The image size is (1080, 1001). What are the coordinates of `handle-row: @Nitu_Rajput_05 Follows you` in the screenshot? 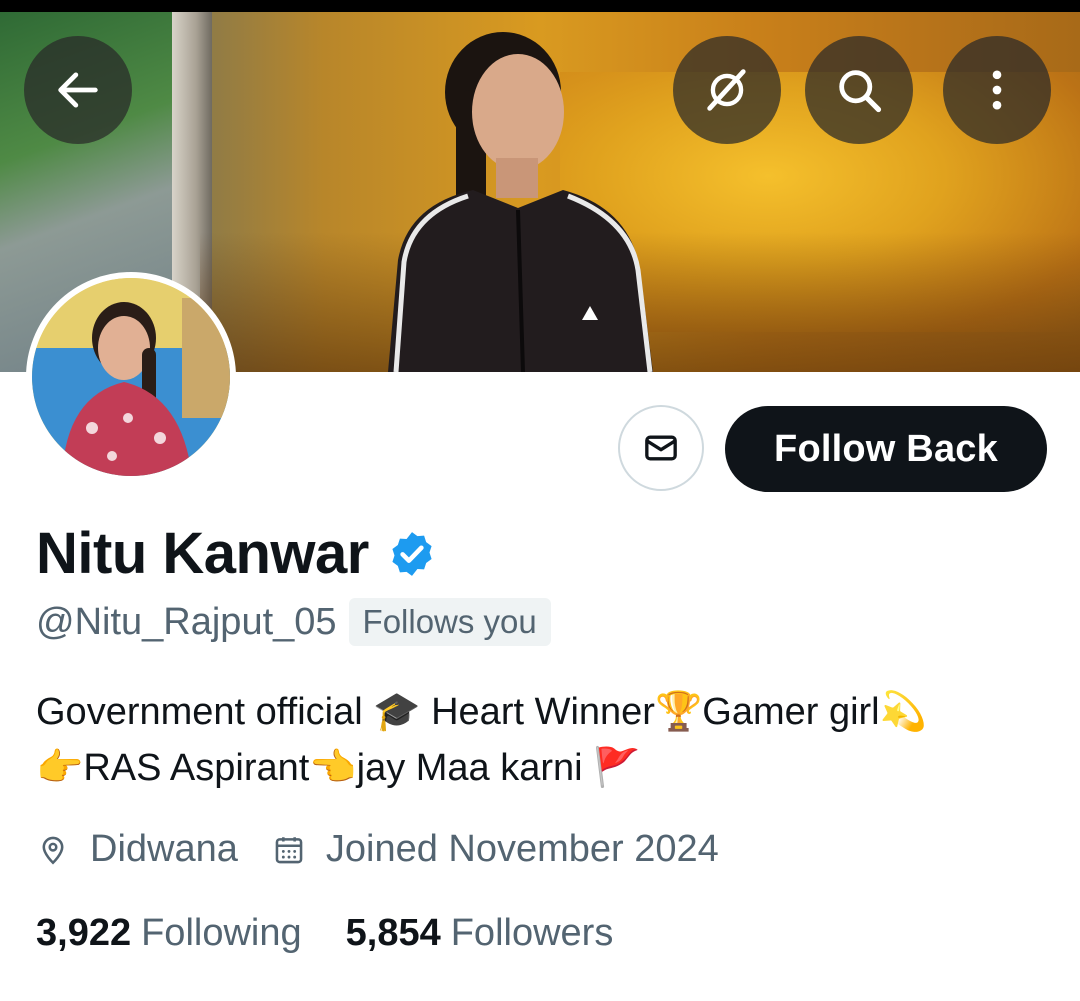 It's located at (293, 622).